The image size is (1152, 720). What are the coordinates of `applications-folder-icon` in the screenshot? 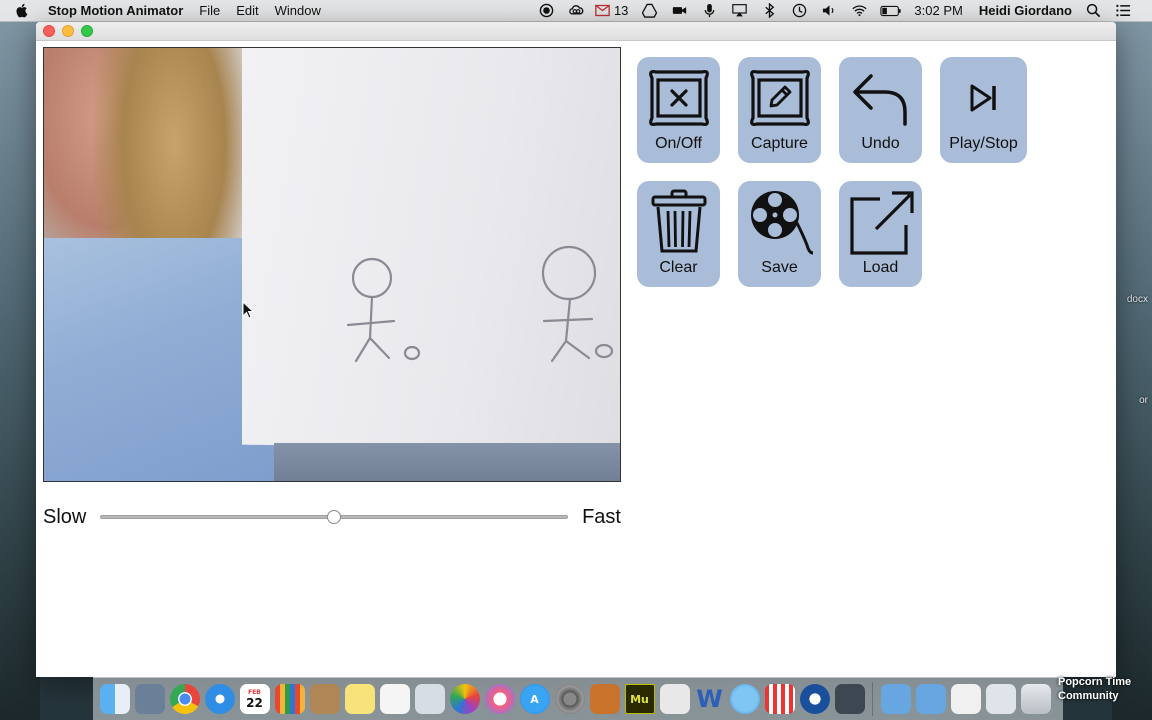 It's located at (930, 699).